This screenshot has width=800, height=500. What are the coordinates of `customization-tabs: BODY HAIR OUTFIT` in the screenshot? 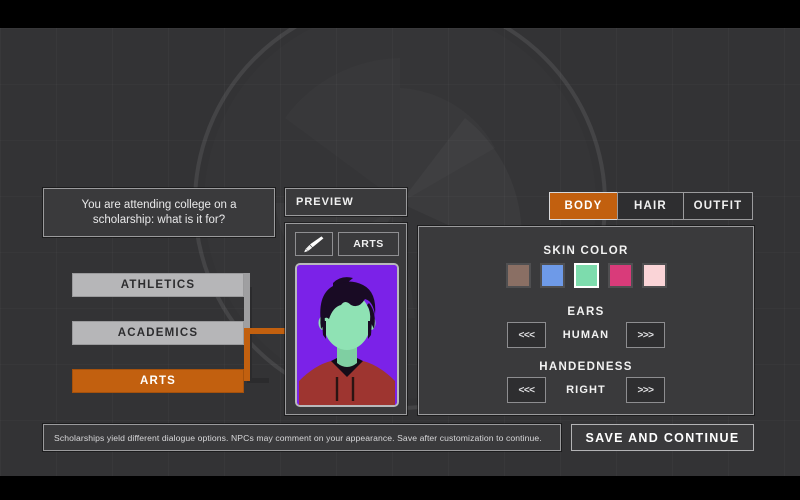 It's located at (651, 206).